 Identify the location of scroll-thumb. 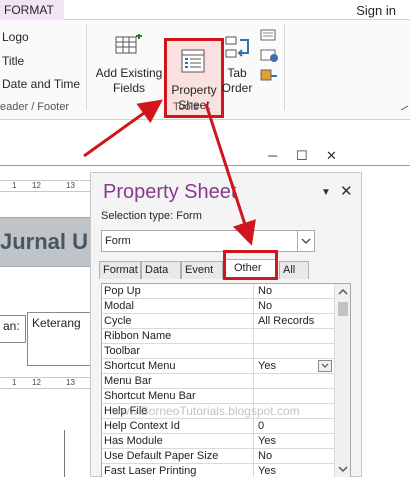
(343, 309).